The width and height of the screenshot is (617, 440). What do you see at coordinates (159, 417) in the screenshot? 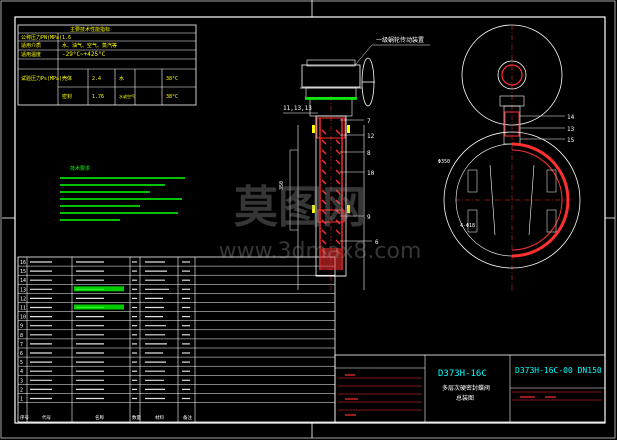
I see `parts-header-cell: 材料` at bounding box center [159, 417].